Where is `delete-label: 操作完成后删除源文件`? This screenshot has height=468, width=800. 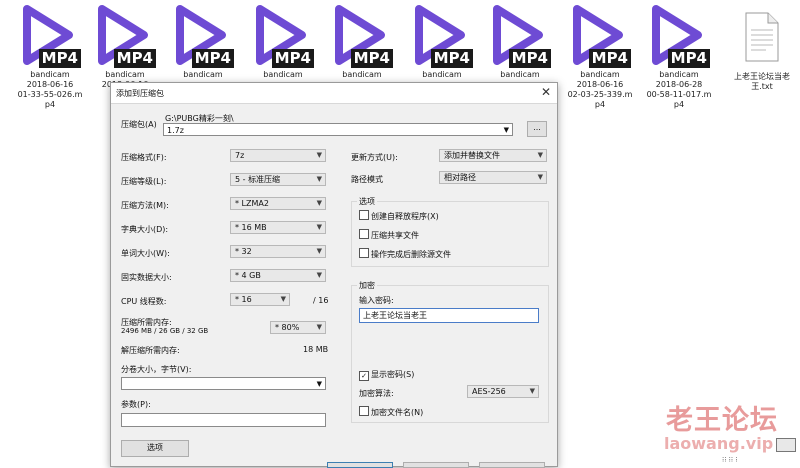 delete-label: 操作完成后删除源文件 is located at coordinates (411, 254).